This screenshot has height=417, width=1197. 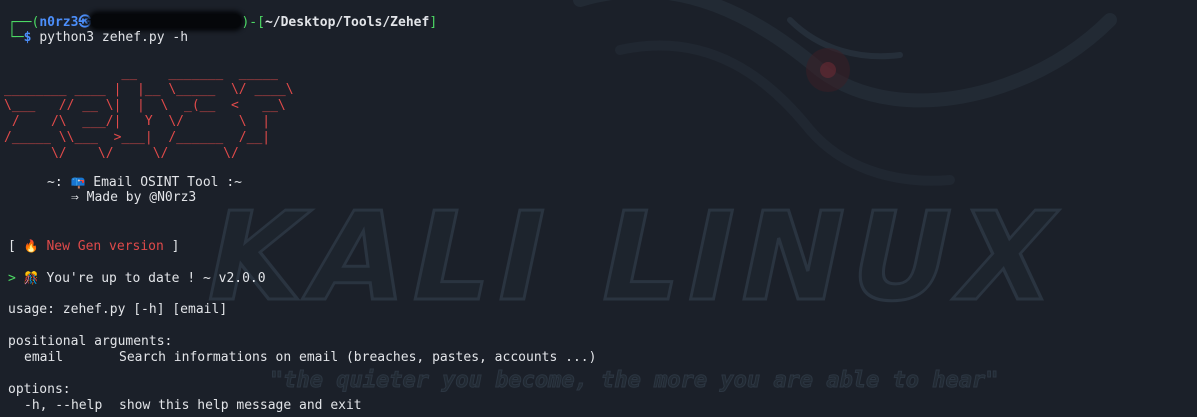 What do you see at coordinates (63, 405) in the screenshot?
I see `option-name: -h, --help` at bounding box center [63, 405].